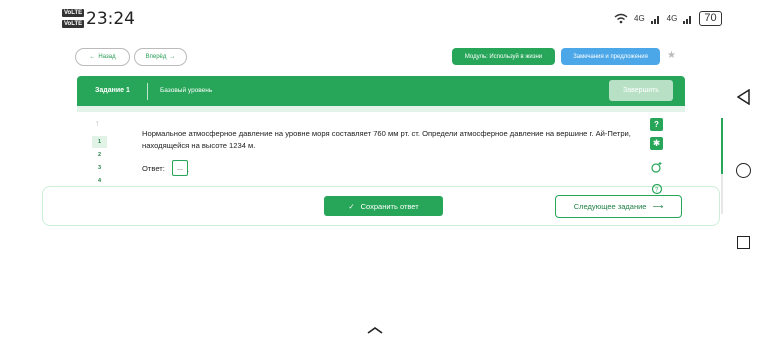 The image size is (763, 342). I want to click on answer-suffix: ., so click(188, 170).